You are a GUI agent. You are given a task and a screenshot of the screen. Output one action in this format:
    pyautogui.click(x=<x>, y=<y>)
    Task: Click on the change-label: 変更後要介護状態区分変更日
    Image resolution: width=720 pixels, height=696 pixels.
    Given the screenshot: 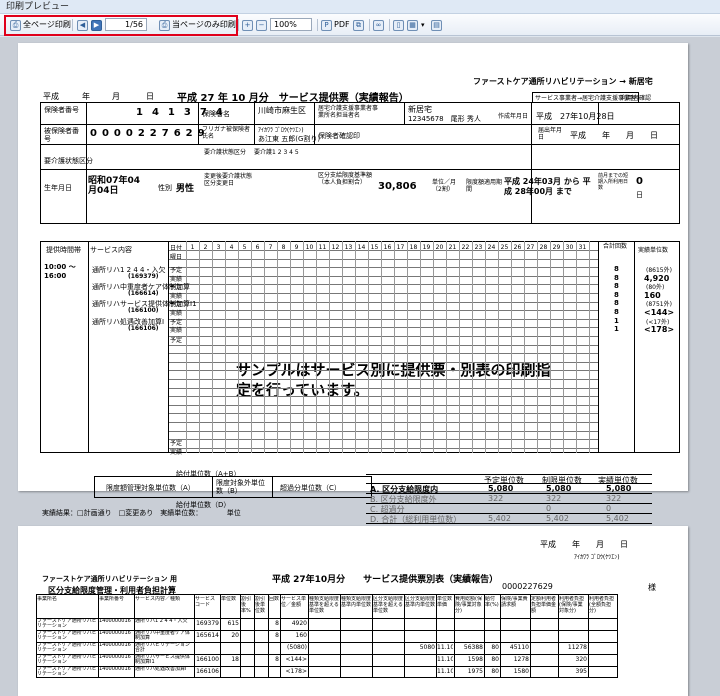 What is the action you would take?
    pyautogui.click(x=228, y=180)
    